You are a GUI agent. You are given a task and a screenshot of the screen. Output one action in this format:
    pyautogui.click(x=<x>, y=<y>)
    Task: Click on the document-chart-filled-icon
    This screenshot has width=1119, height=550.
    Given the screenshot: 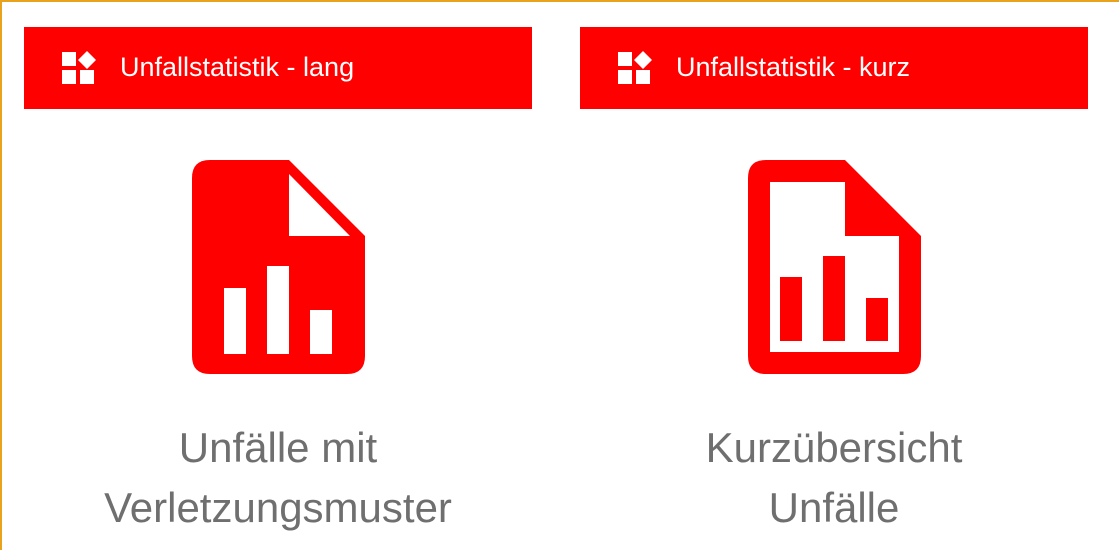 What is the action you would take?
    pyautogui.click(x=278, y=267)
    